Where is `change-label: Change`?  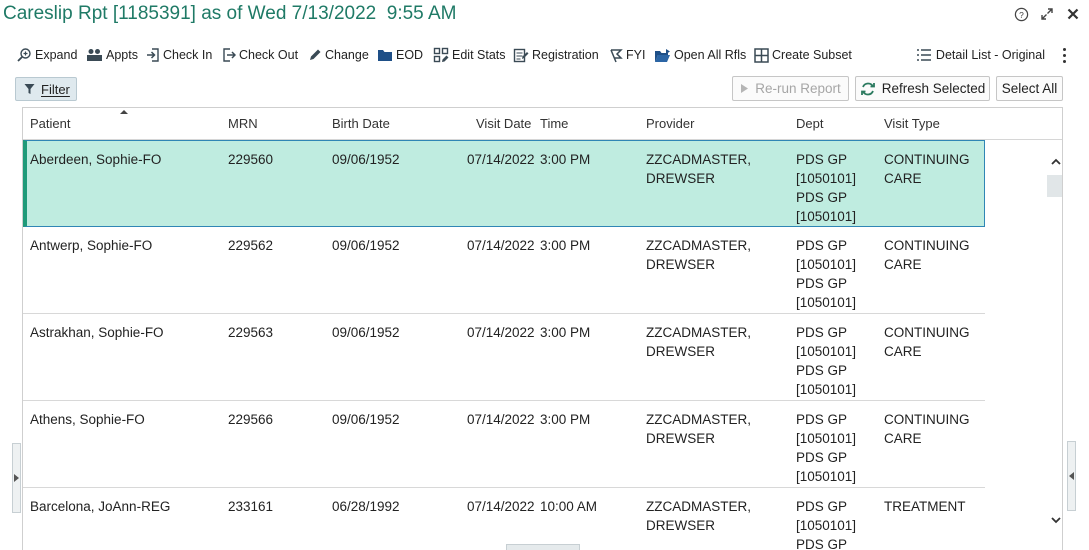
change-label: Change is located at coordinates (347, 55).